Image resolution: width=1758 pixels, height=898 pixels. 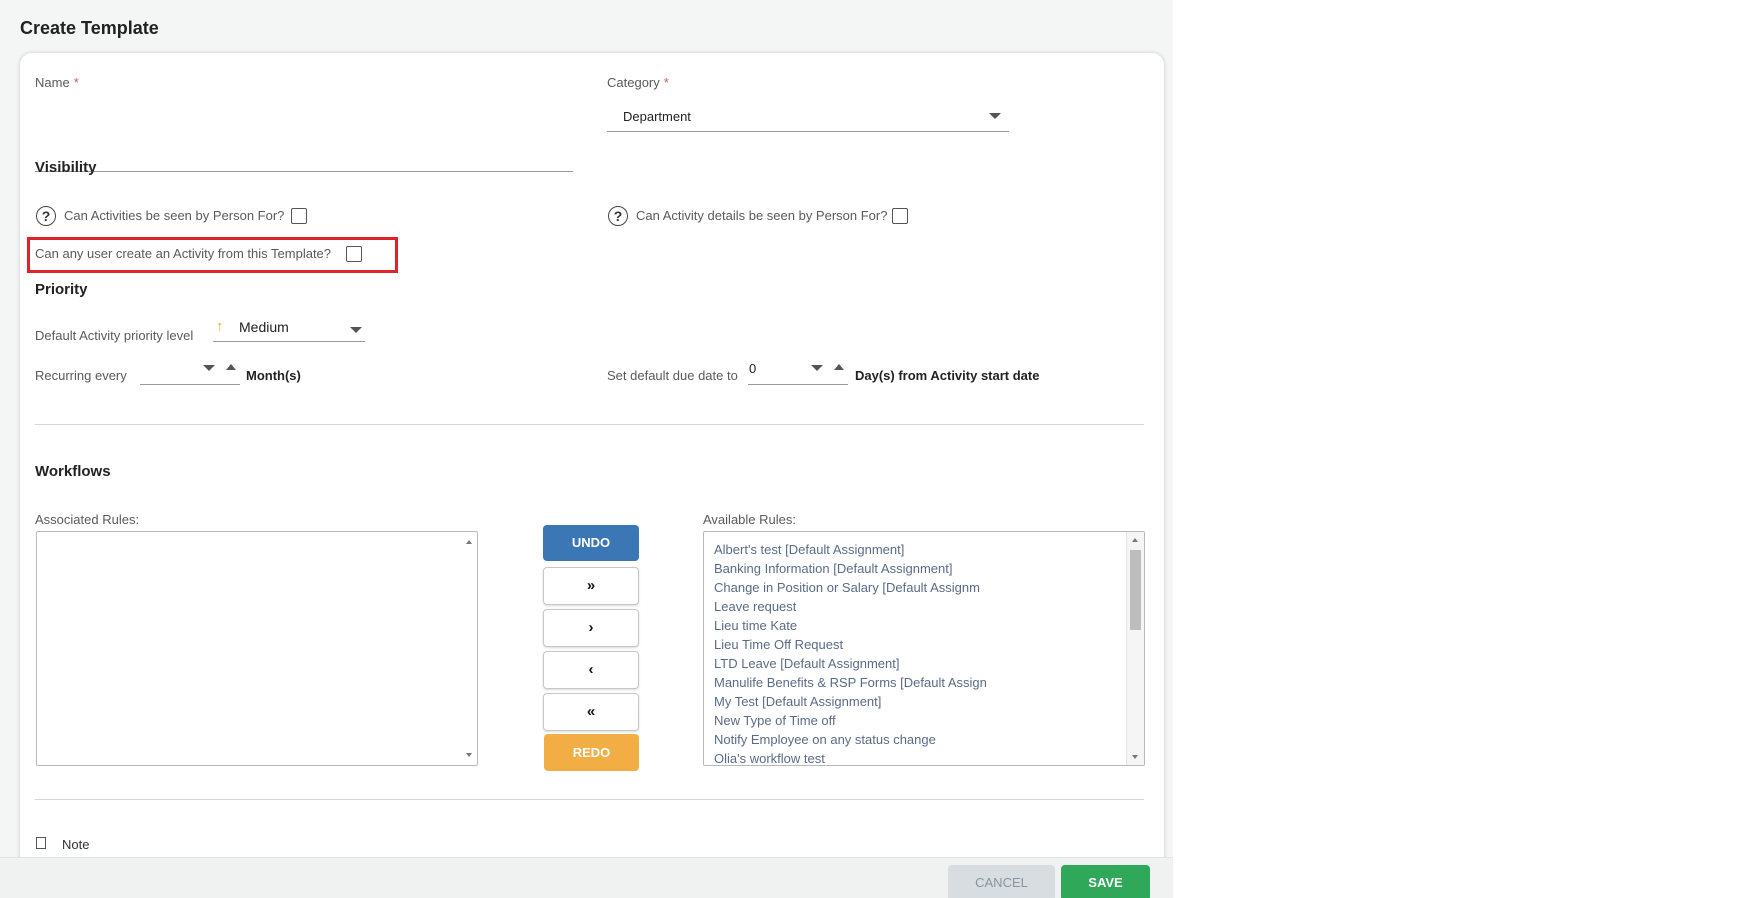 I want to click on list-item: Albert's test [Default Assignment], so click(x=850, y=549).